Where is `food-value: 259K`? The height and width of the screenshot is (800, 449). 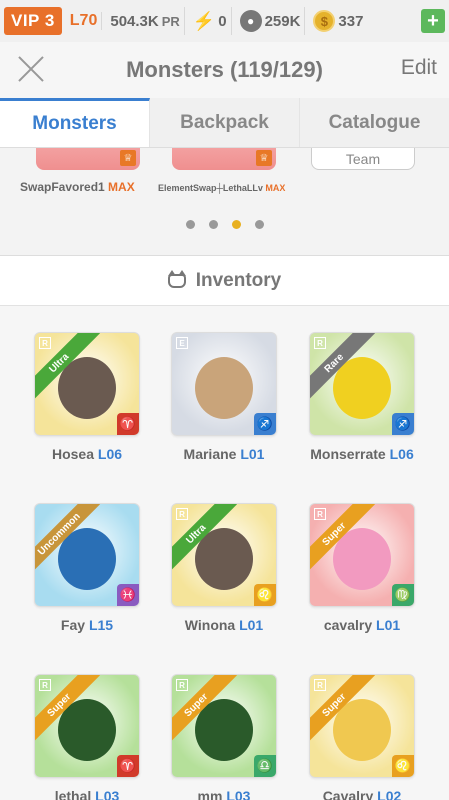 food-value: 259K is located at coordinates (282, 21).